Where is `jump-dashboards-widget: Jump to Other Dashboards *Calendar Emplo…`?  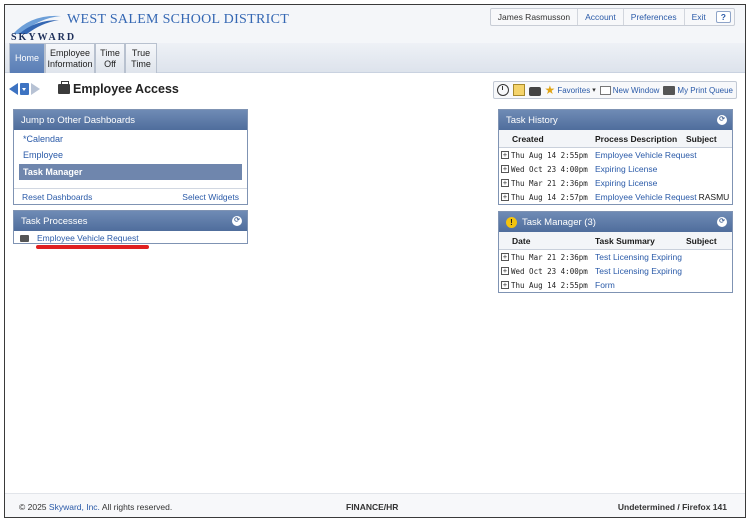
jump-dashboards-widget: Jump to Other Dashboards *Calendar Emplo… is located at coordinates (130, 157).